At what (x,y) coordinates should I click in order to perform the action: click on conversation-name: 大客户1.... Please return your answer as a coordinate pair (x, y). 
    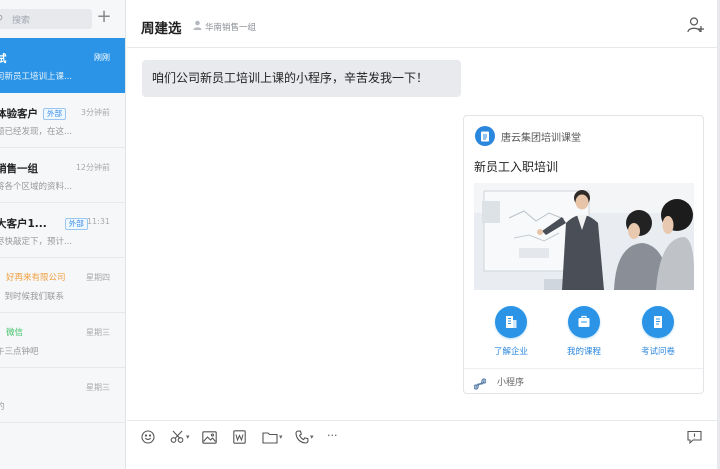
    Looking at the image, I should click on (23, 224).